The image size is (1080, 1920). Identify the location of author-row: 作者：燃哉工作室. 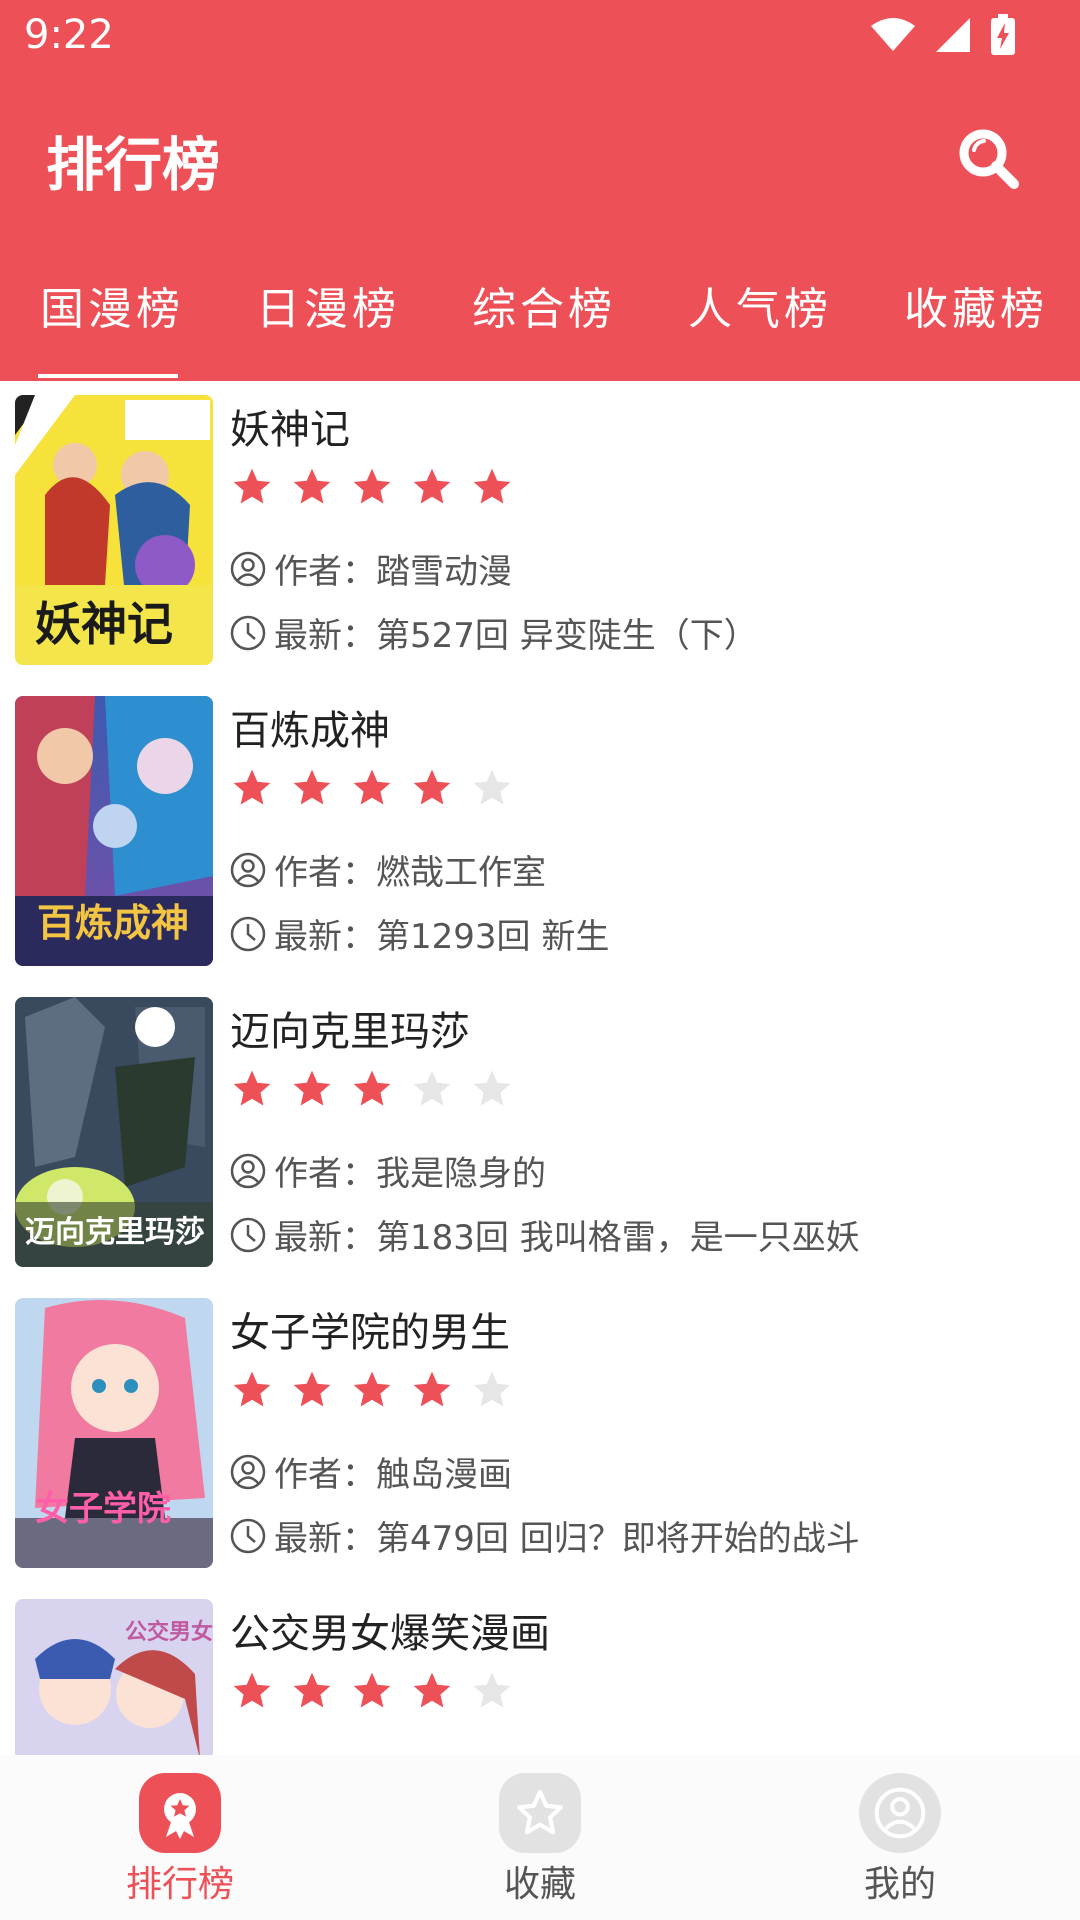
(388, 869).